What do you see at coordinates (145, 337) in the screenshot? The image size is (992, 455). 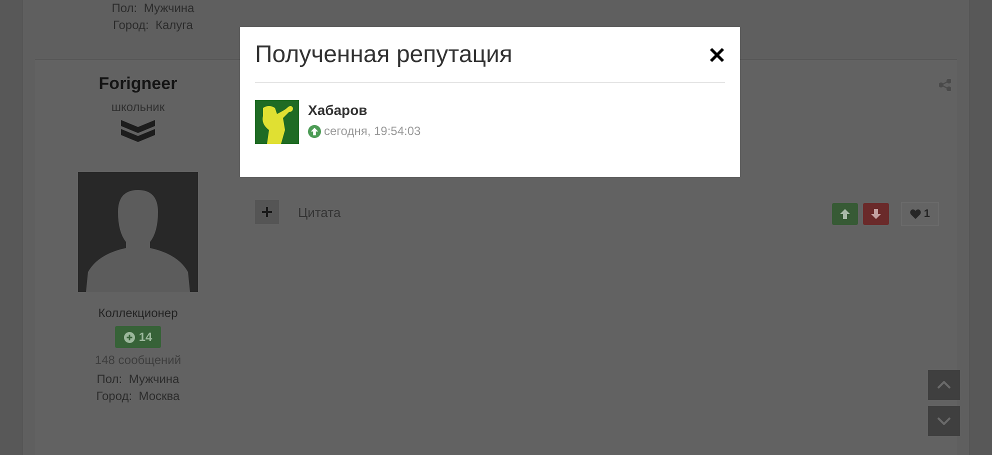 I see `reputation-count: 14` at bounding box center [145, 337].